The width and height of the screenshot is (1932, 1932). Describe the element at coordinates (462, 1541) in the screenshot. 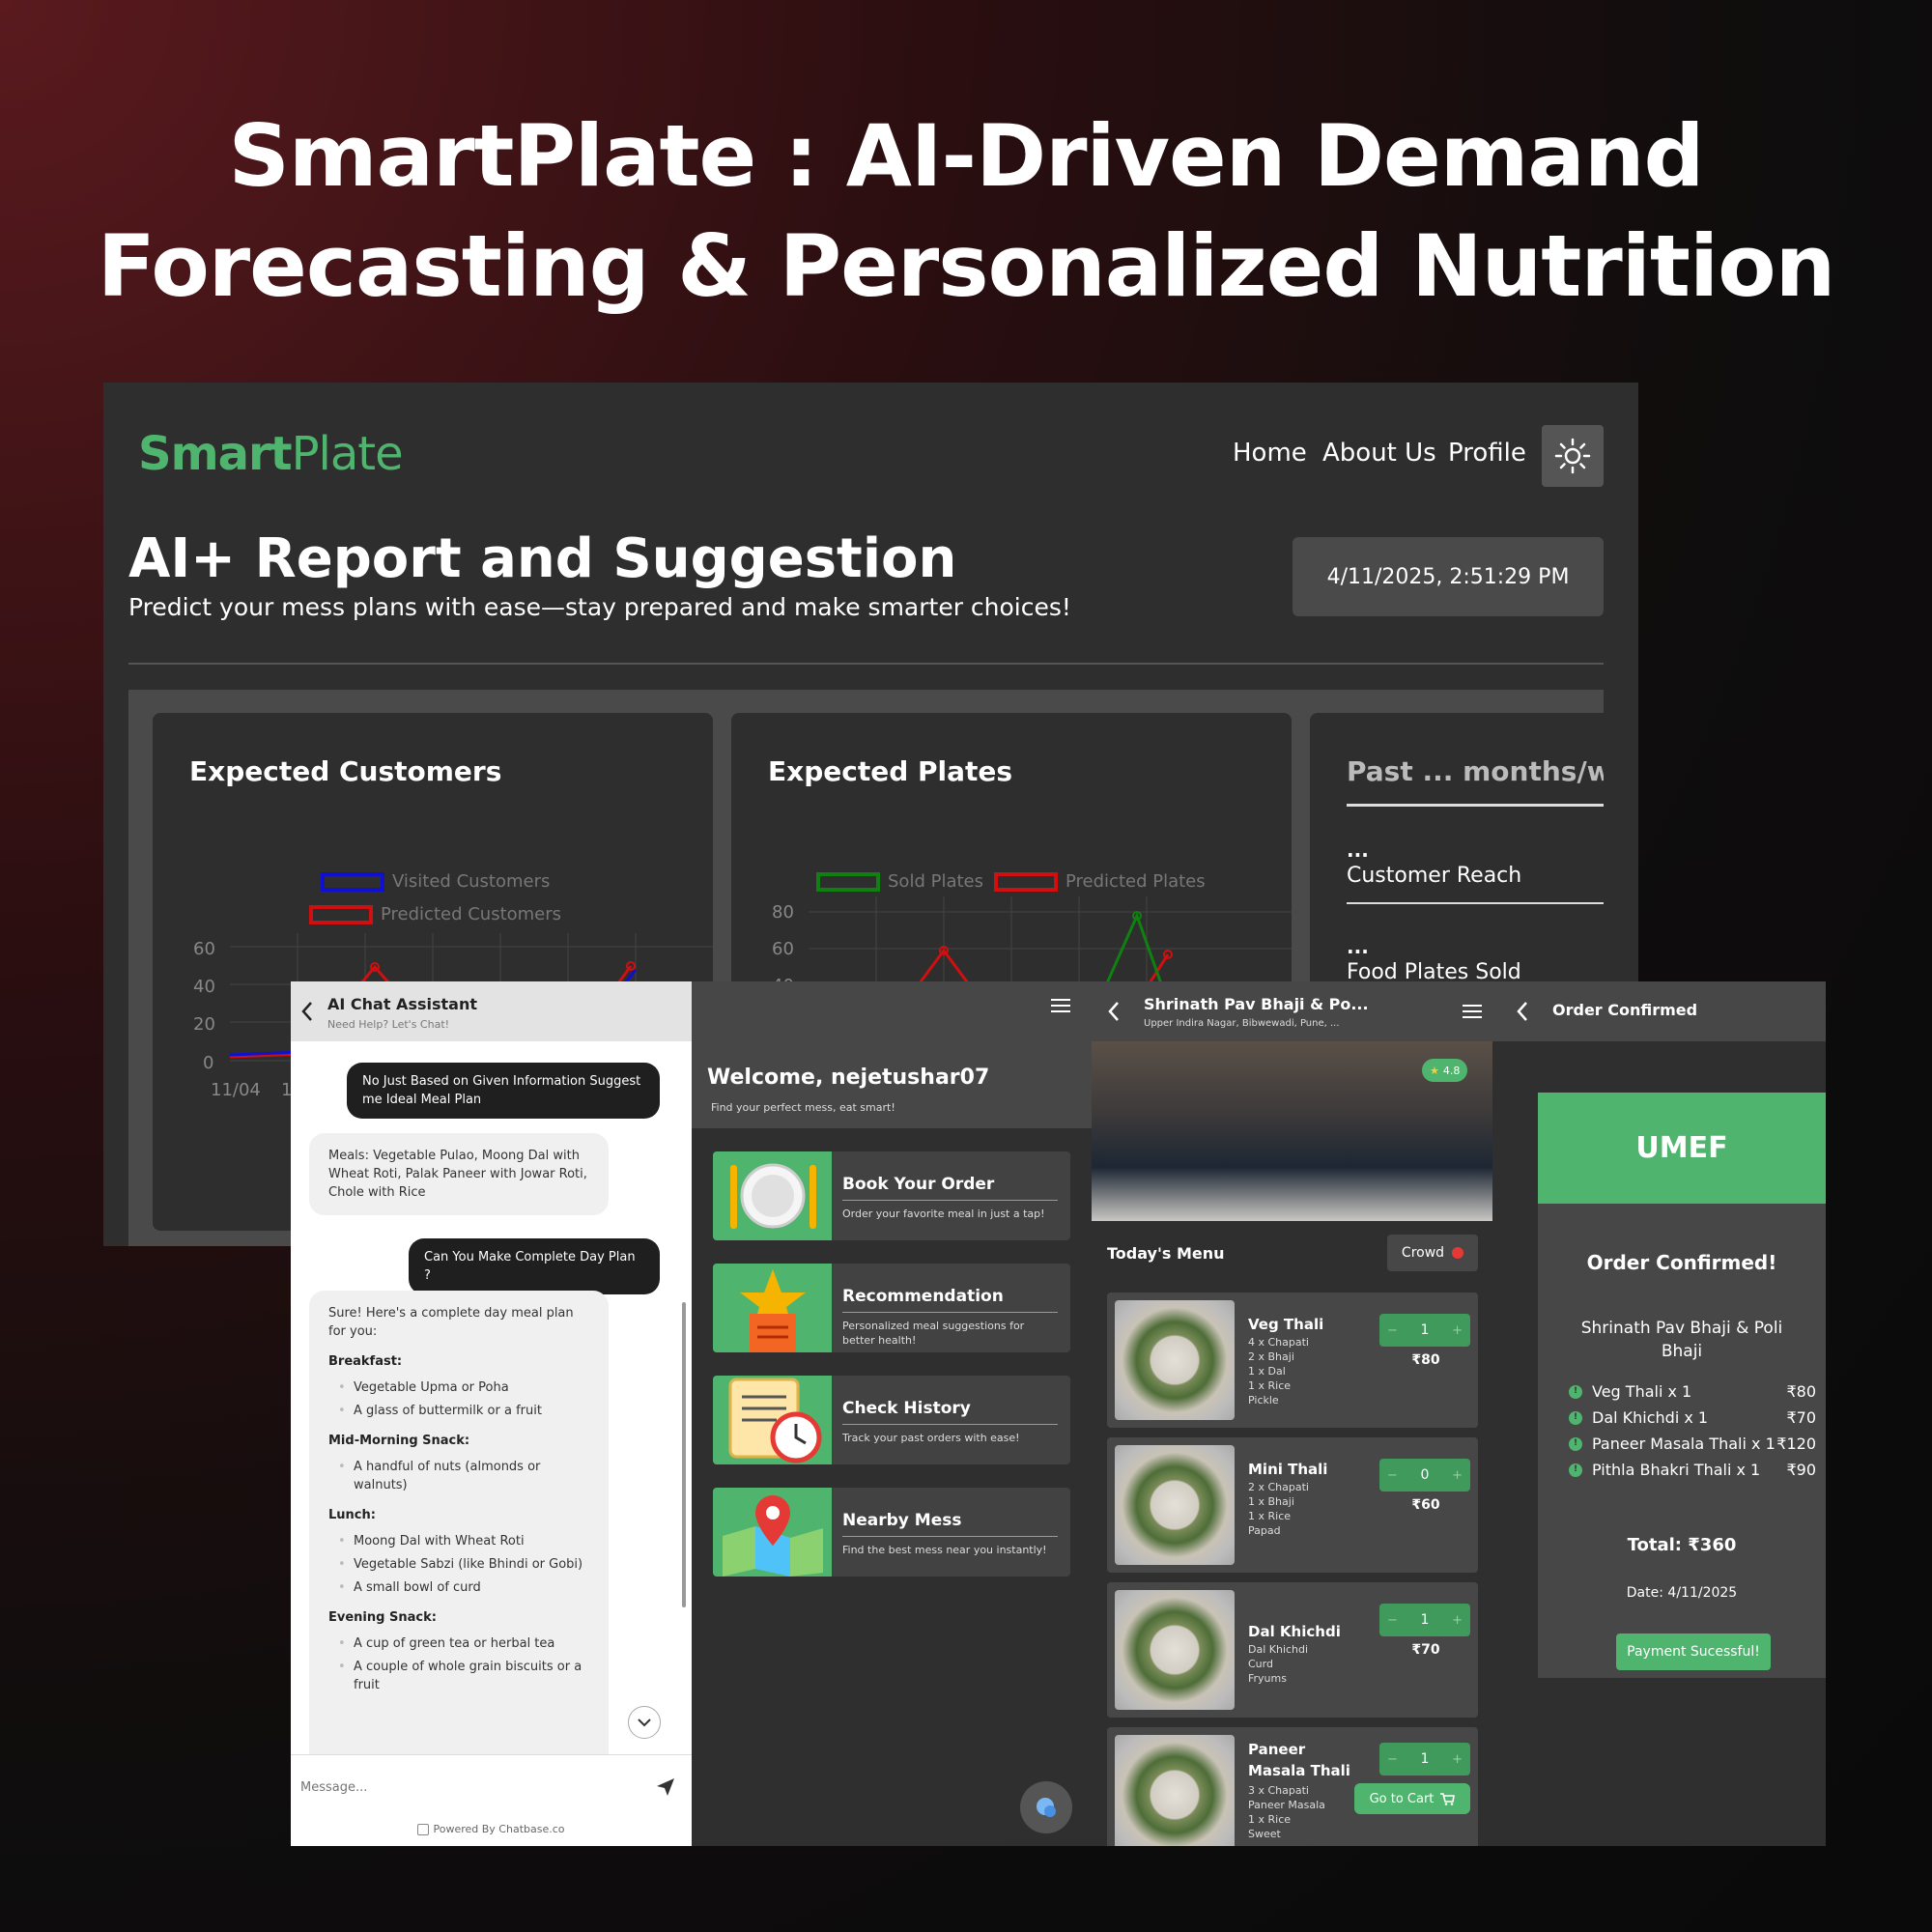

I see `list-item: Moong Dal with Wheat Roti` at that location.